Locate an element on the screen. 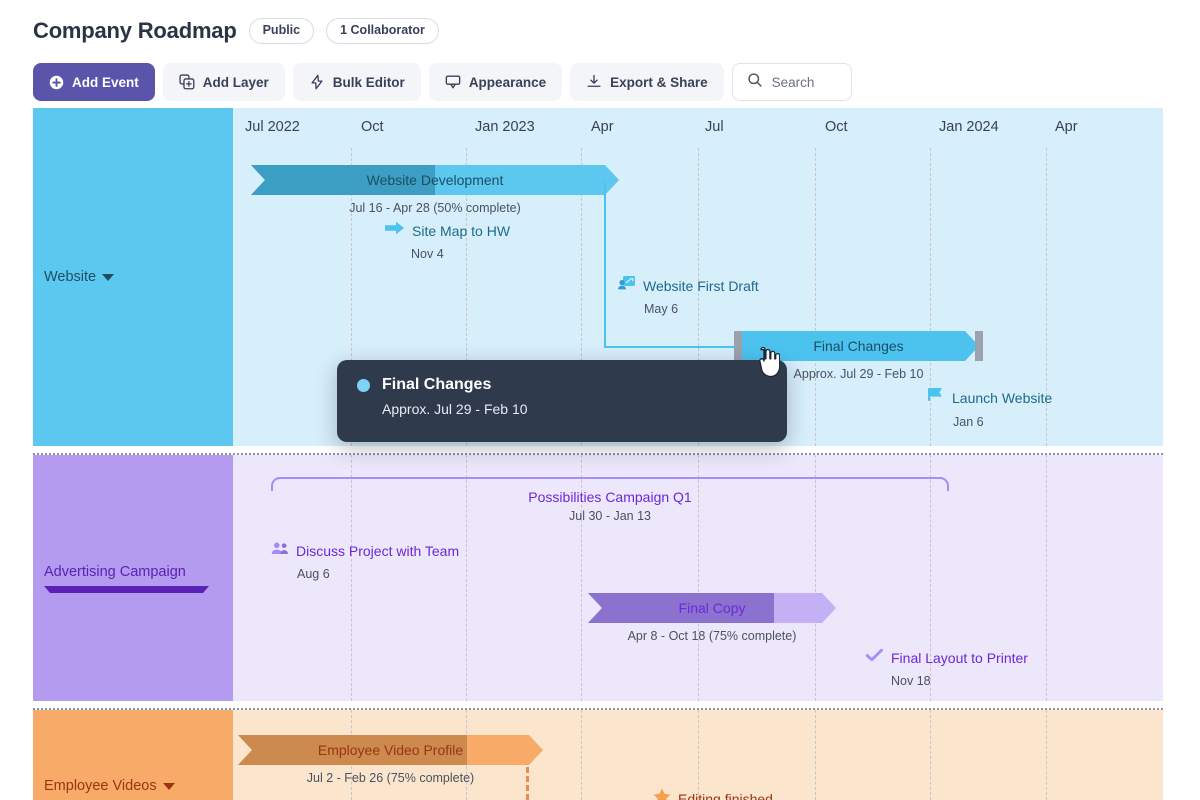 This screenshot has width=1200, height=800. appearance-icon is located at coordinates (453, 82).